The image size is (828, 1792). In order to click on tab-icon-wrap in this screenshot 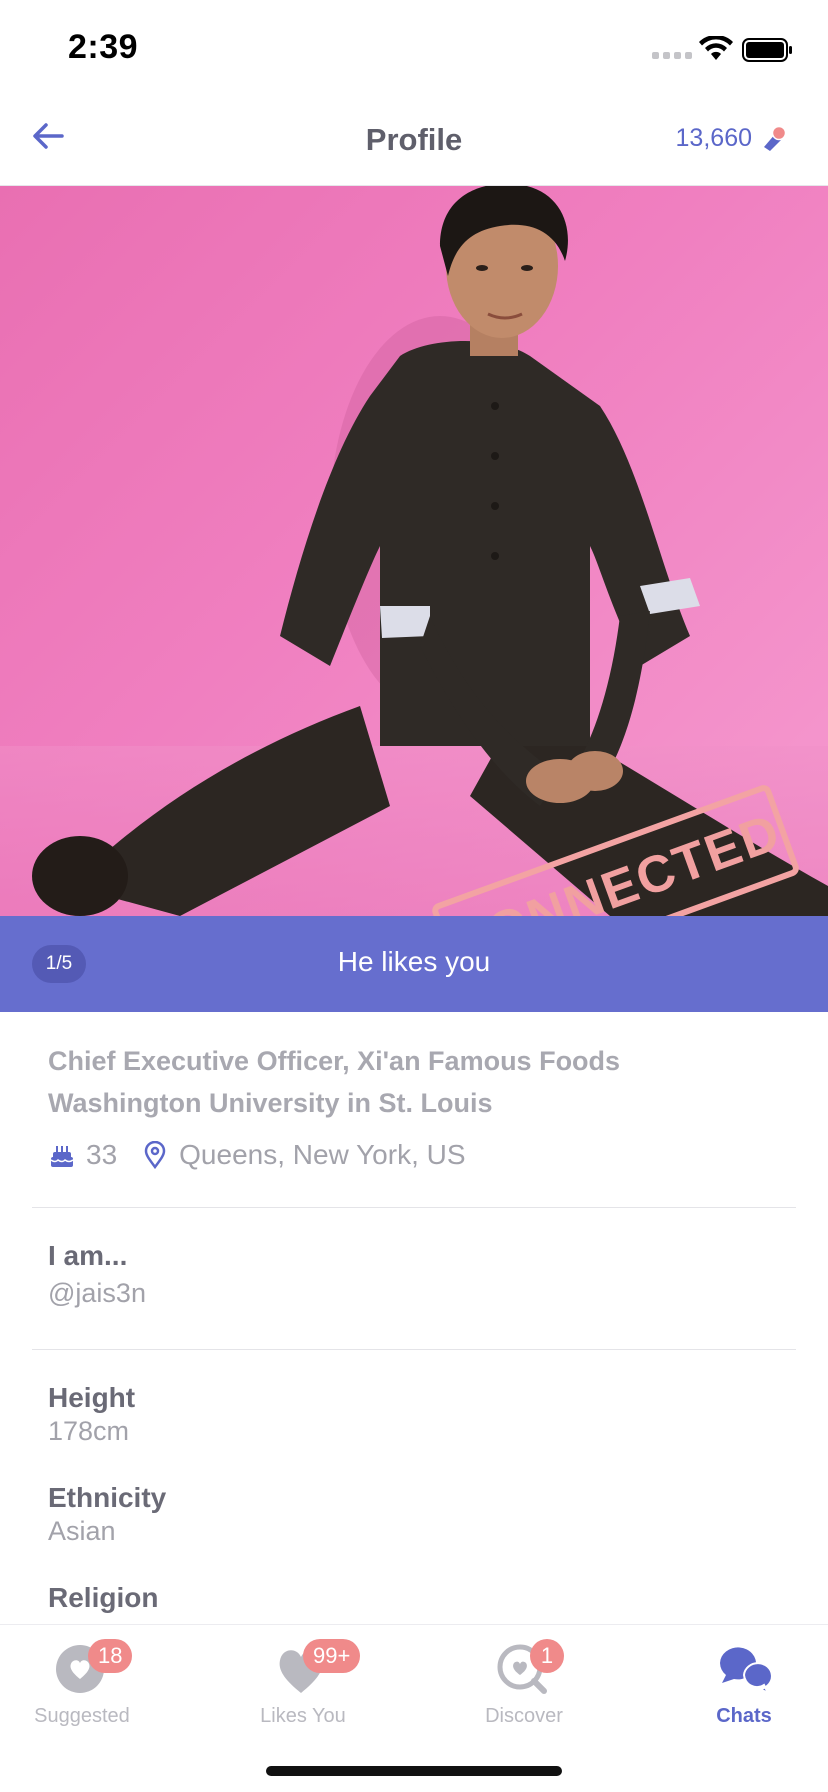, I will do `click(744, 1667)`.